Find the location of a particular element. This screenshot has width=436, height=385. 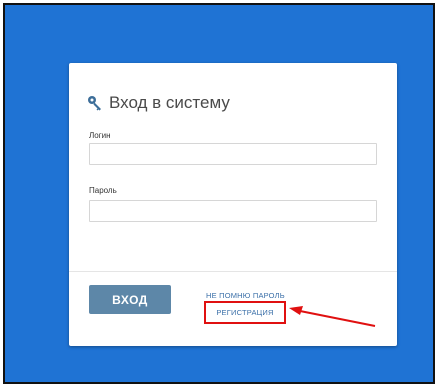

login-input is located at coordinates (233, 154).